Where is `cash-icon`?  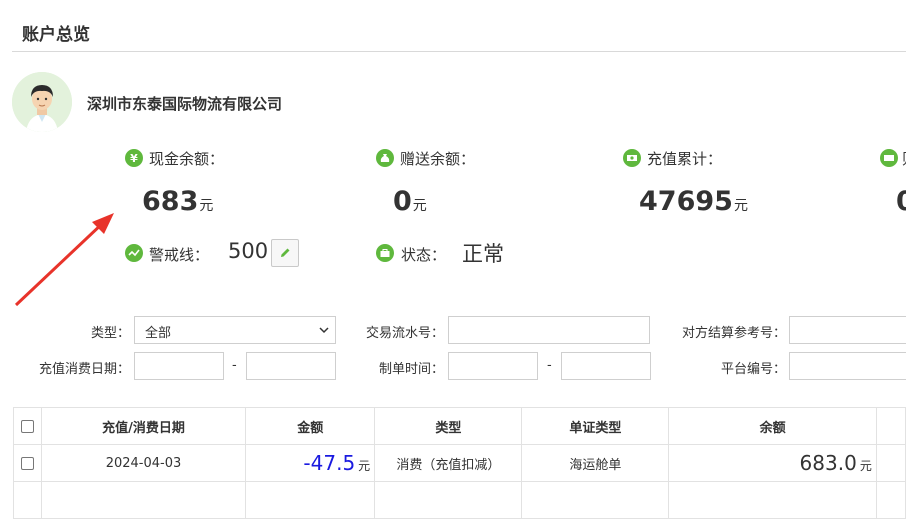 cash-icon is located at coordinates (889, 158).